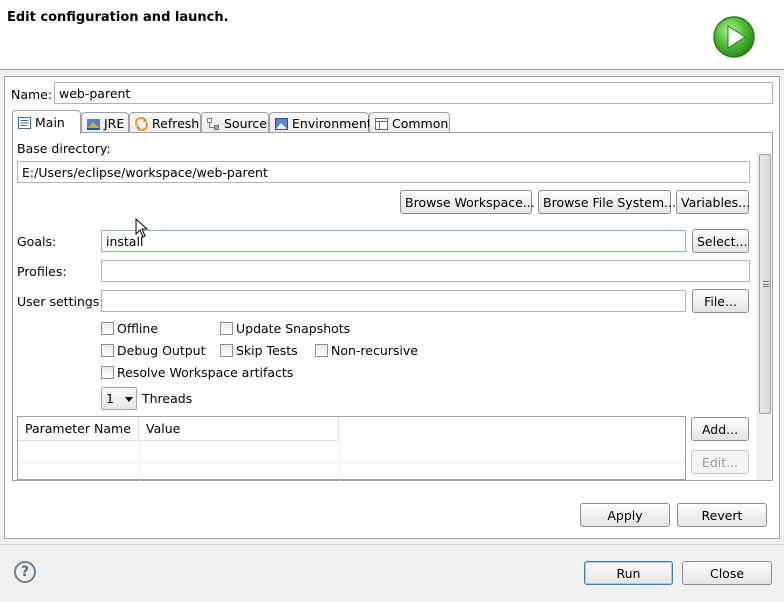 This screenshot has width=784, height=602. I want to click on mouse-cursor-icon, so click(142, 228).